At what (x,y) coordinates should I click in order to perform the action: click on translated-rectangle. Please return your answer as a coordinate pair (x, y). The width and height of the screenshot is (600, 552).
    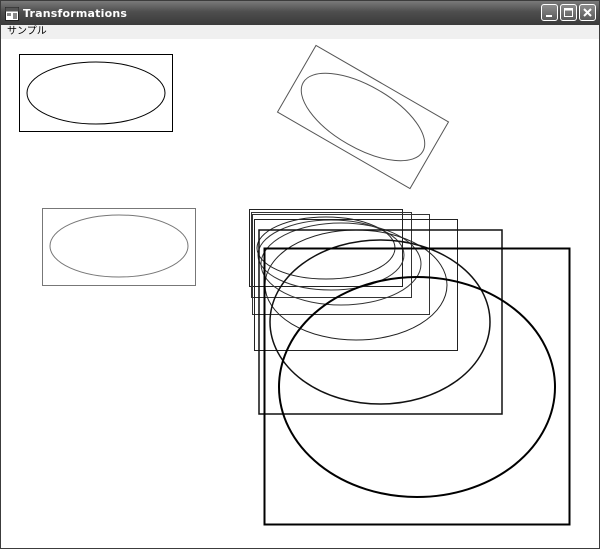
    Looking at the image, I should click on (119, 247).